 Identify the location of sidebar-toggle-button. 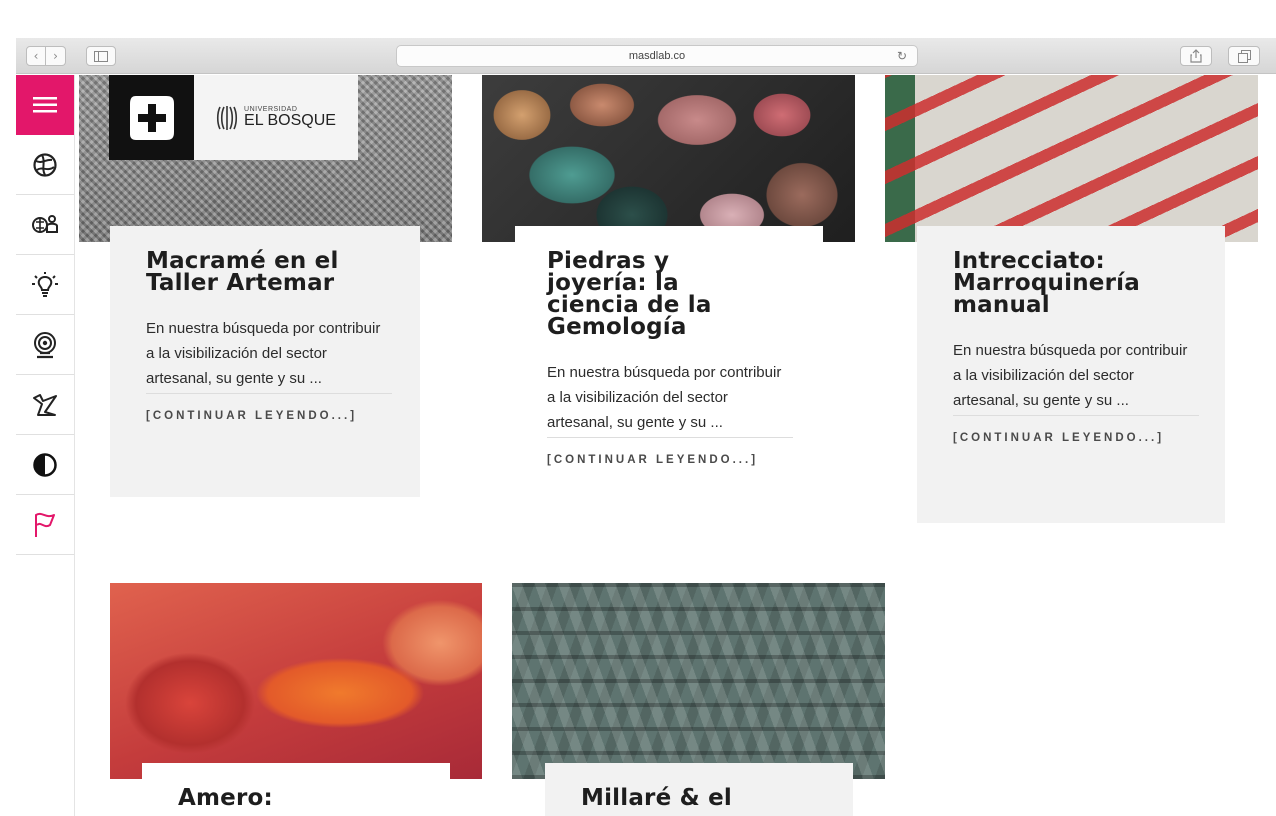
(101, 56).